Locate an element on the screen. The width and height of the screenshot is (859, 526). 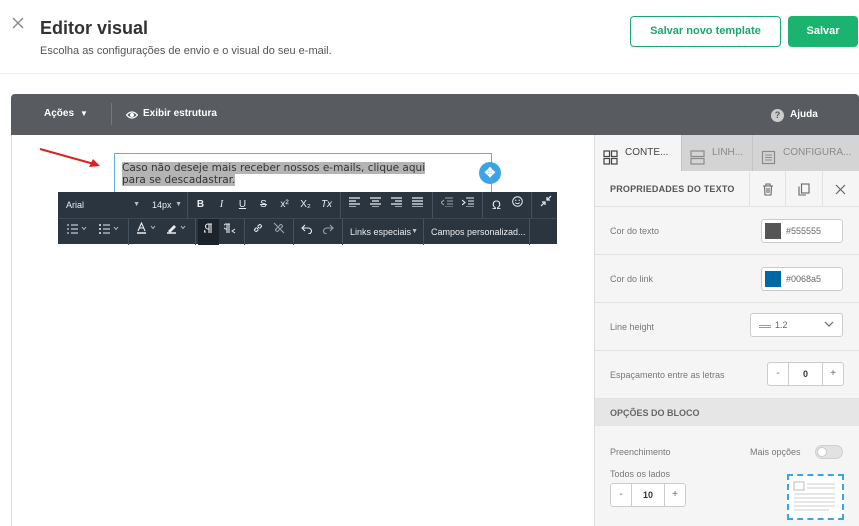
strikethrough-button: S is located at coordinates (263, 205).